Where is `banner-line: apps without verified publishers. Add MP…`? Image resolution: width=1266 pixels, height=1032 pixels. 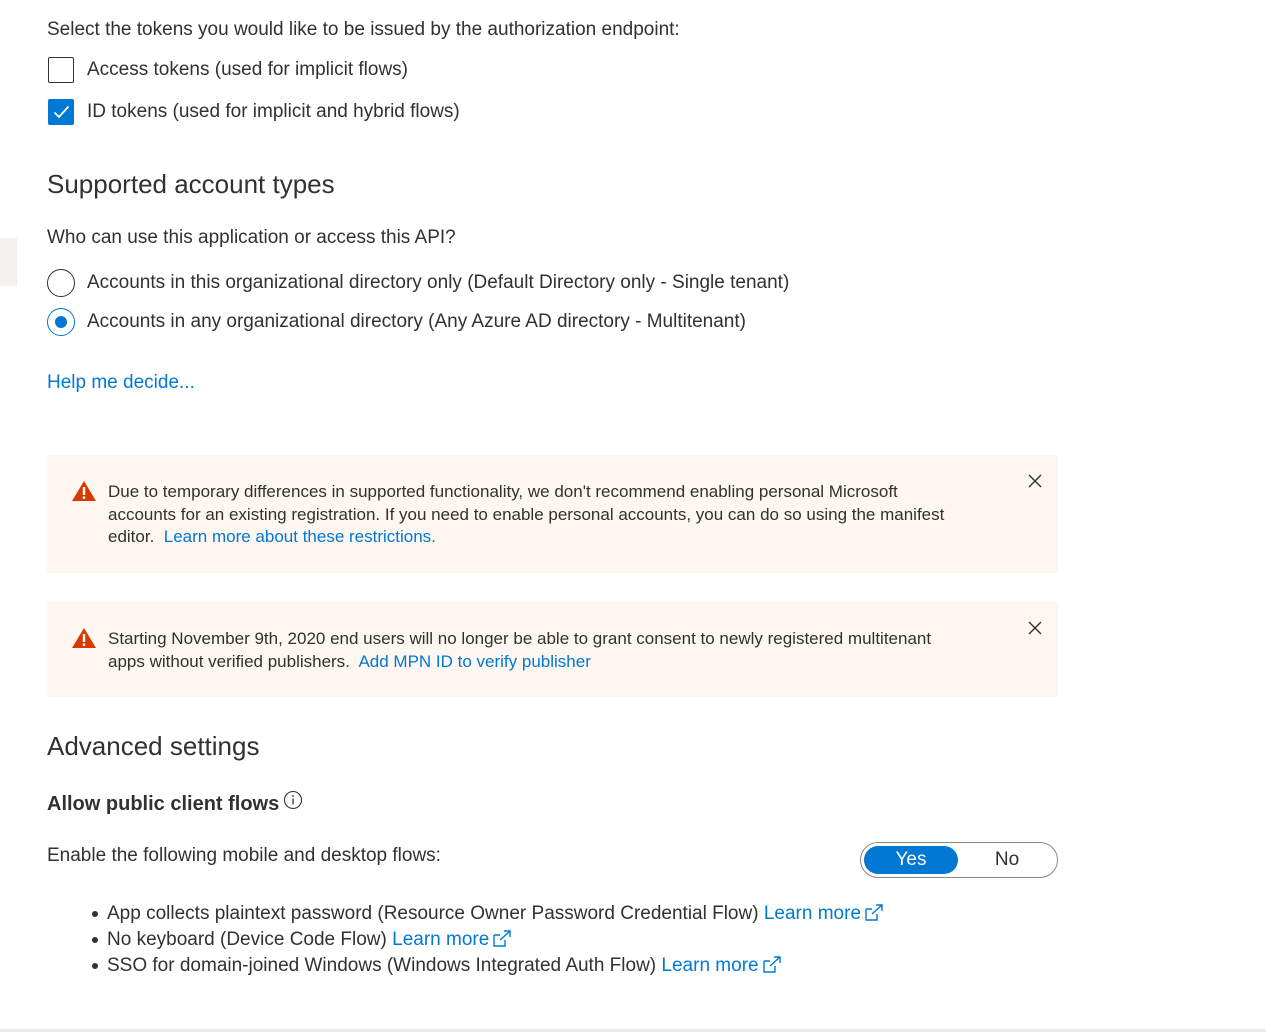
banner-line: apps without verified publishers. Add MP… is located at coordinates (558, 662).